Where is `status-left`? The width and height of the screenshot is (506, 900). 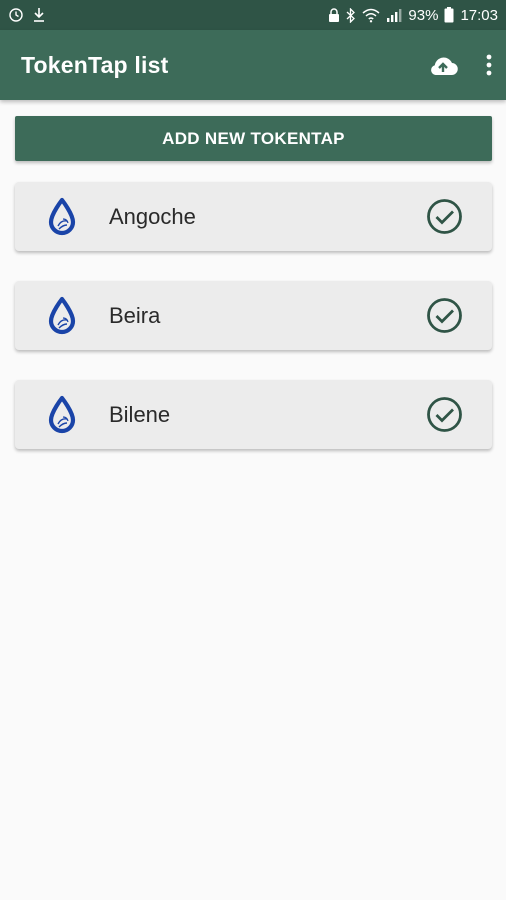 status-left is located at coordinates (27, 15).